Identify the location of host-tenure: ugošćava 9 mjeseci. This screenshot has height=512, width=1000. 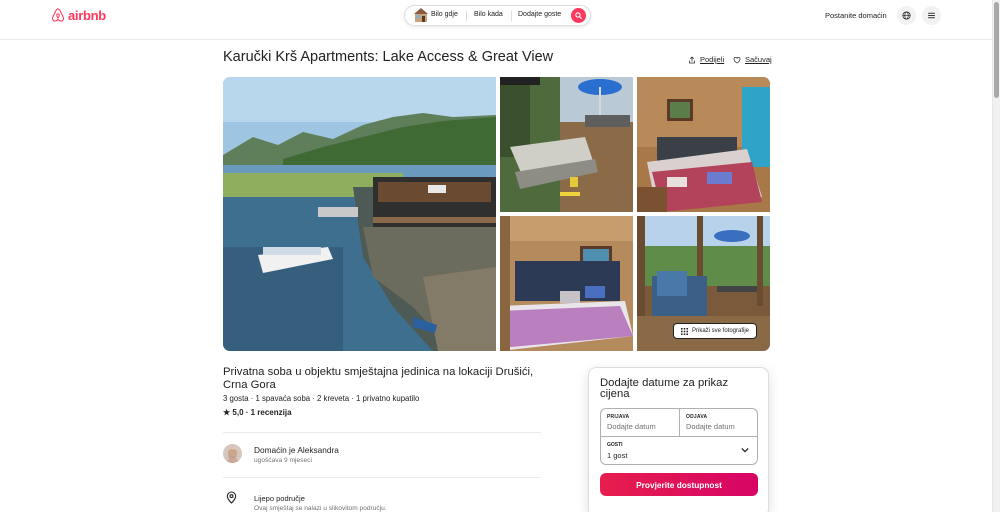
(283, 460).